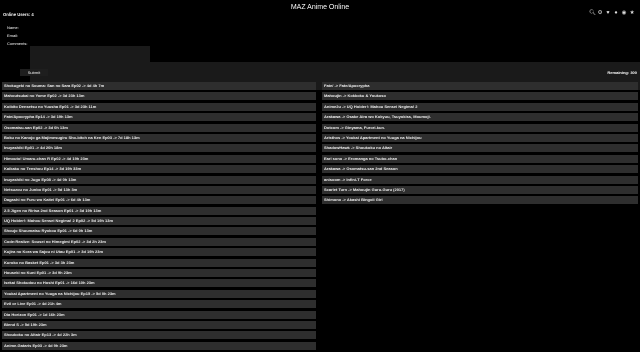 The width and height of the screenshot is (640, 352). I want to click on list-item: Shimono -> Akashi Bingoli Girl, so click(480, 200).